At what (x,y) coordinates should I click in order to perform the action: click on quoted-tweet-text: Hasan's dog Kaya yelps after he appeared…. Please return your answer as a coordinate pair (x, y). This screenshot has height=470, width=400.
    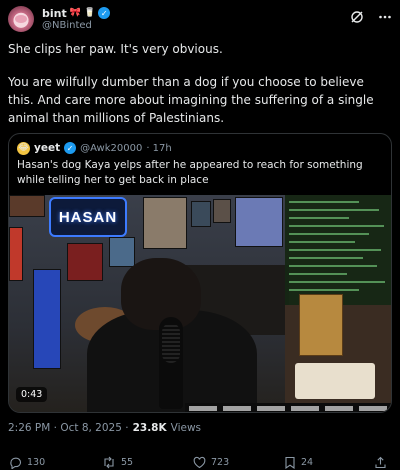
    Looking at the image, I should click on (190, 172).